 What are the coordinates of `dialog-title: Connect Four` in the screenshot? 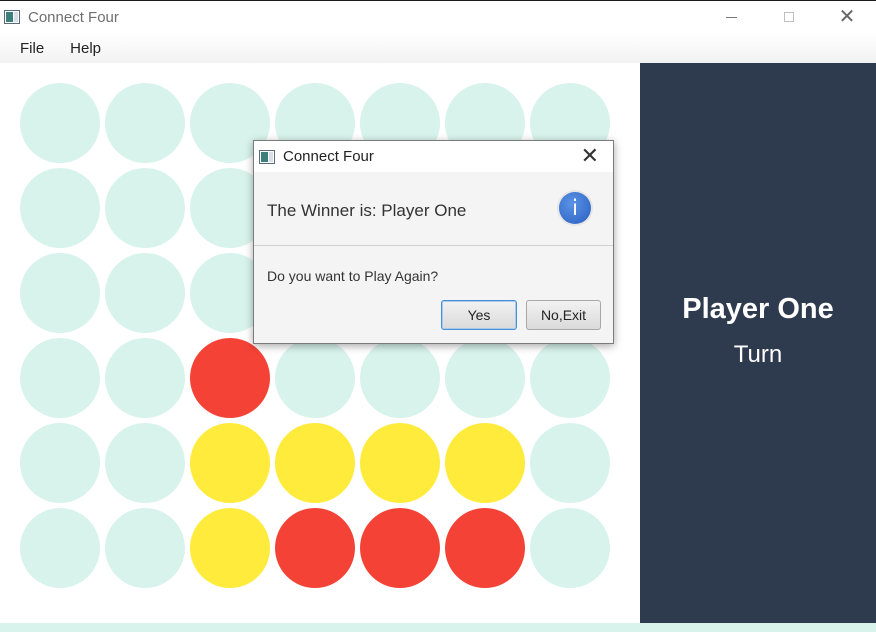 It's located at (328, 156).